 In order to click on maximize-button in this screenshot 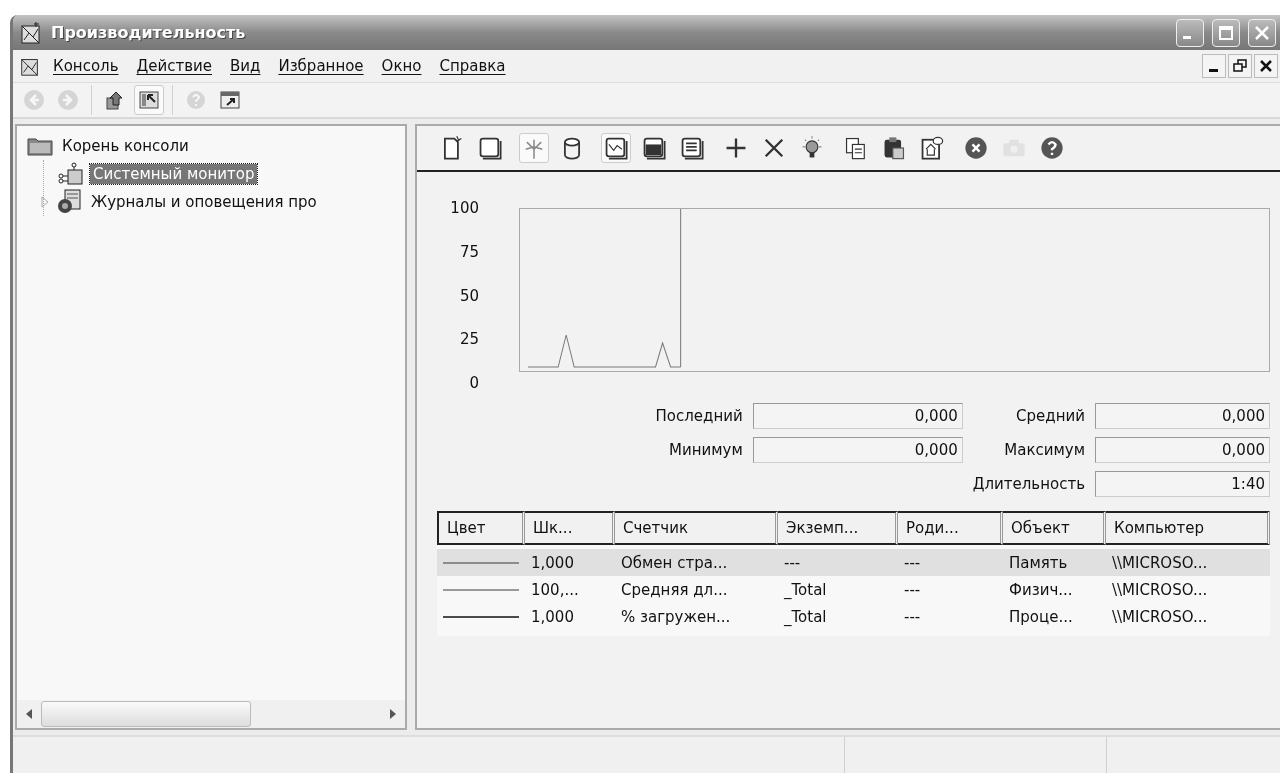, I will do `click(1226, 32)`.